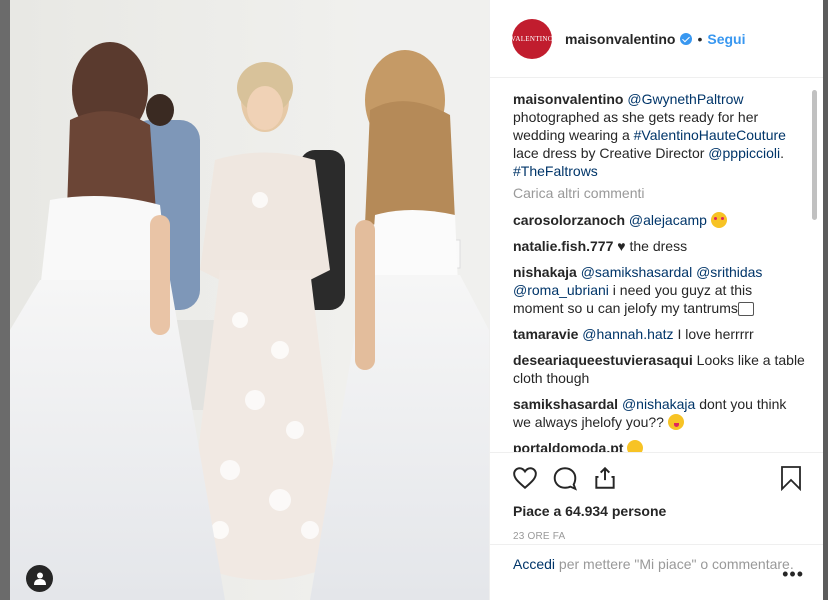 This screenshot has height=600, width=828. I want to click on share-icon, so click(605, 478).